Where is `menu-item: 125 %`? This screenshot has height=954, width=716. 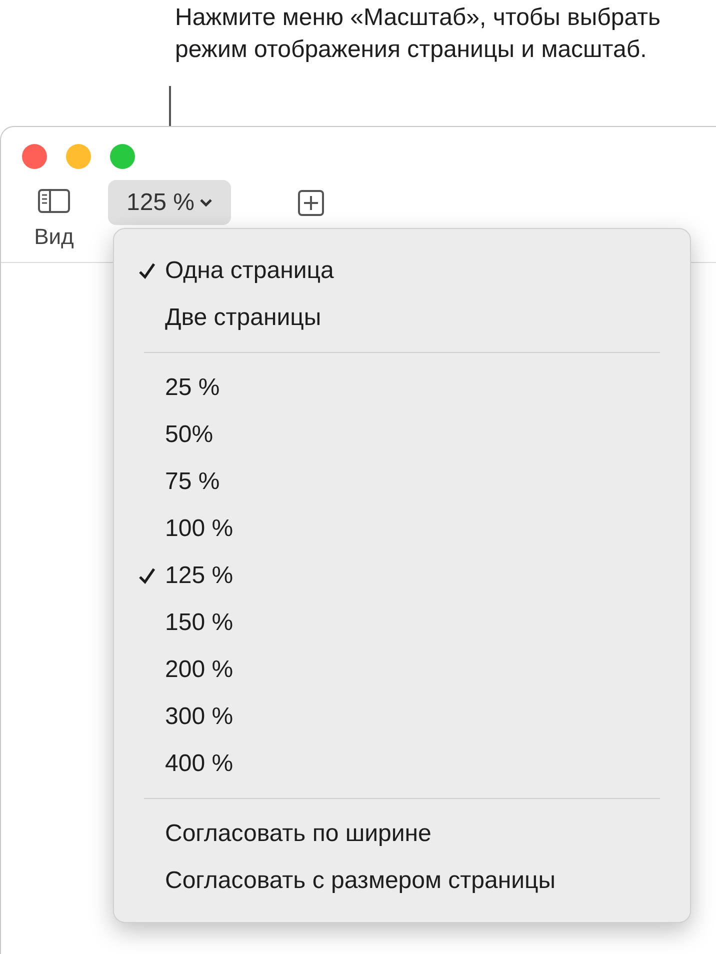
menu-item: 125 % is located at coordinates (402, 575).